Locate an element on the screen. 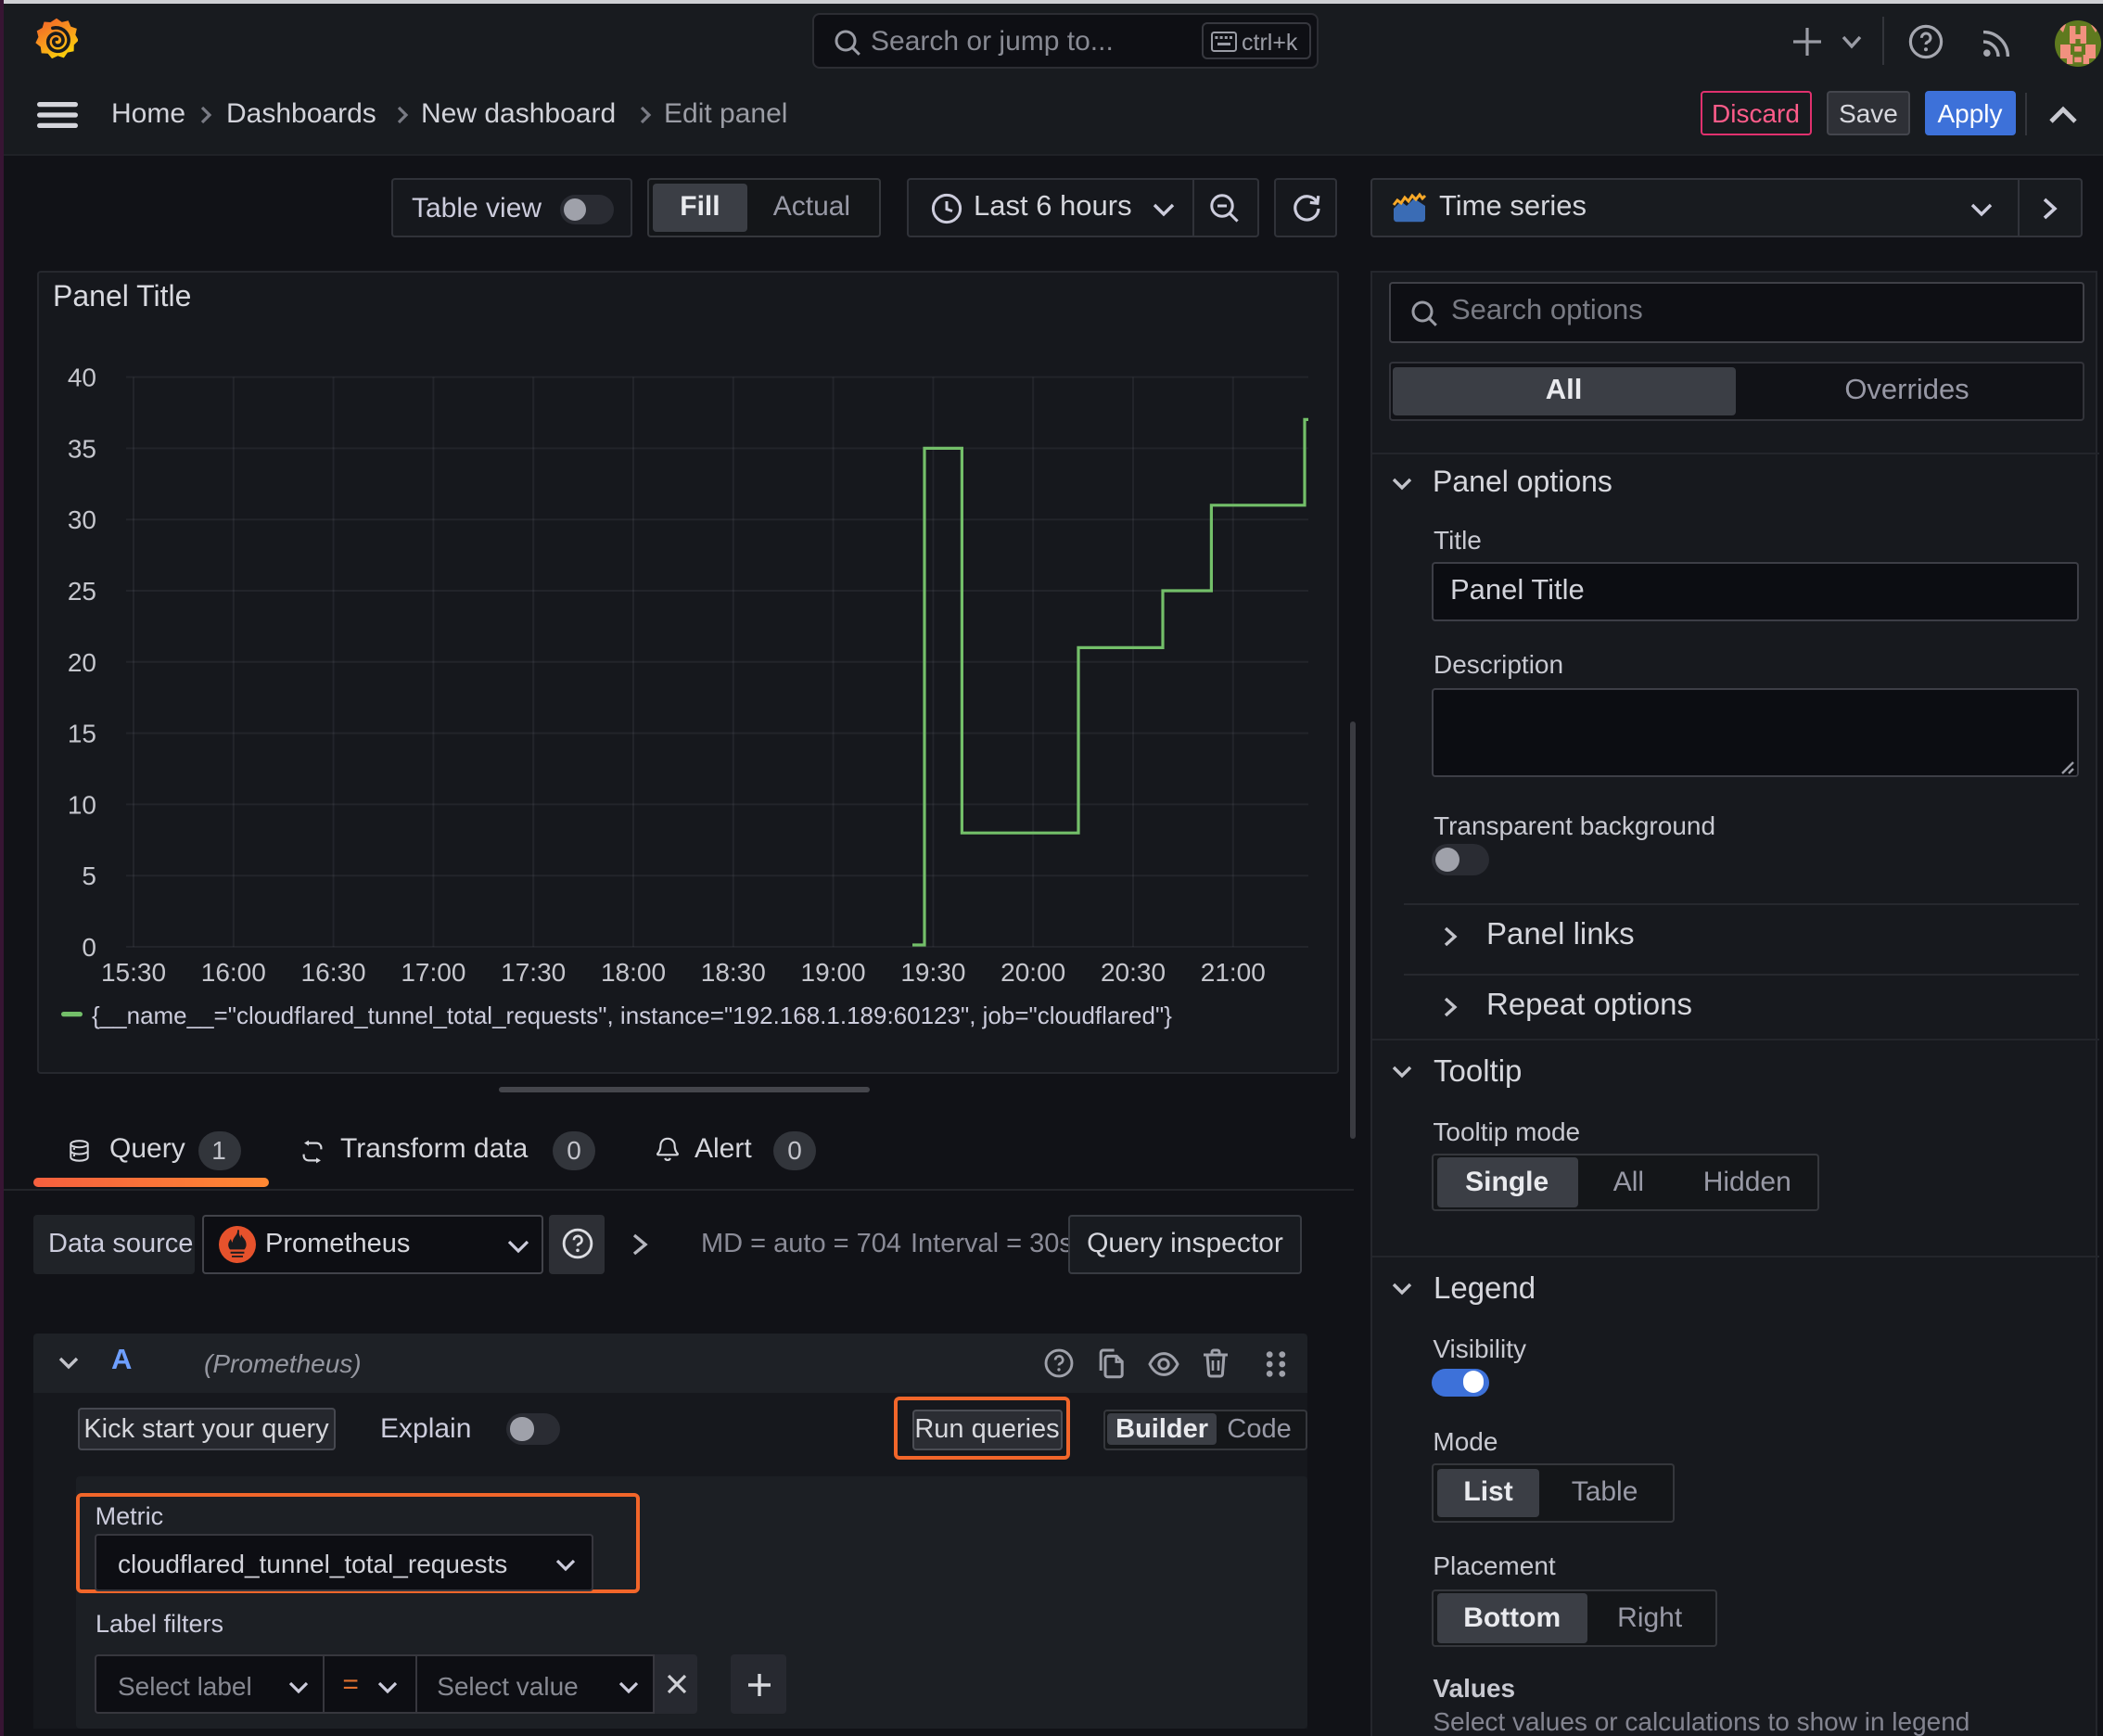 The height and width of the screenshot is (1736, 2103). svg-text: 0 is located at coordinates (88, 946).